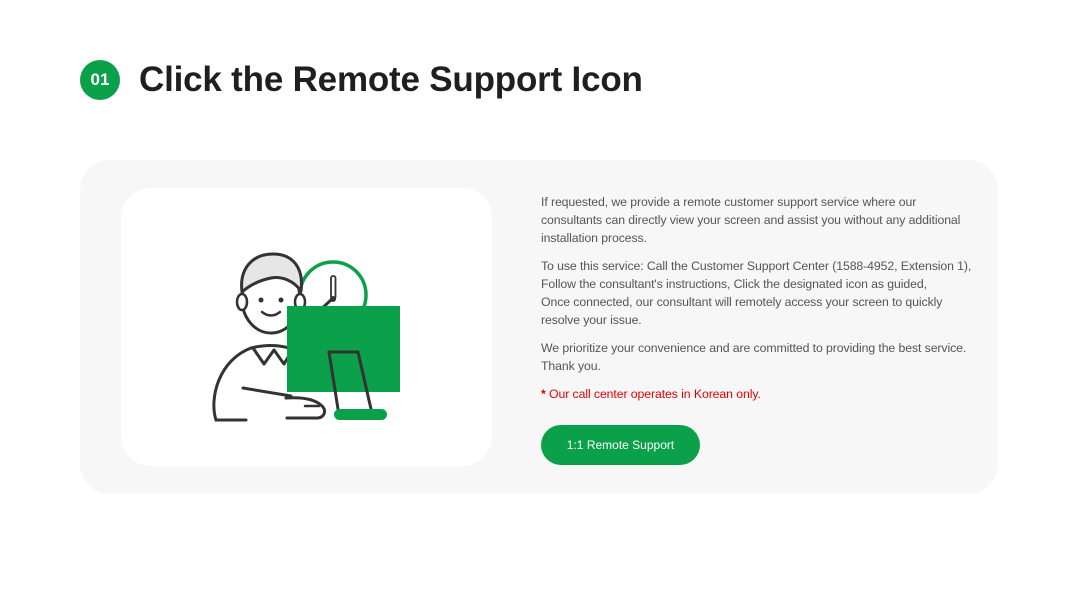  Describe the element at coordinates (620, 445) in the screenshot. I see `remote-support-button: 1:1 Remote Support` at that location.